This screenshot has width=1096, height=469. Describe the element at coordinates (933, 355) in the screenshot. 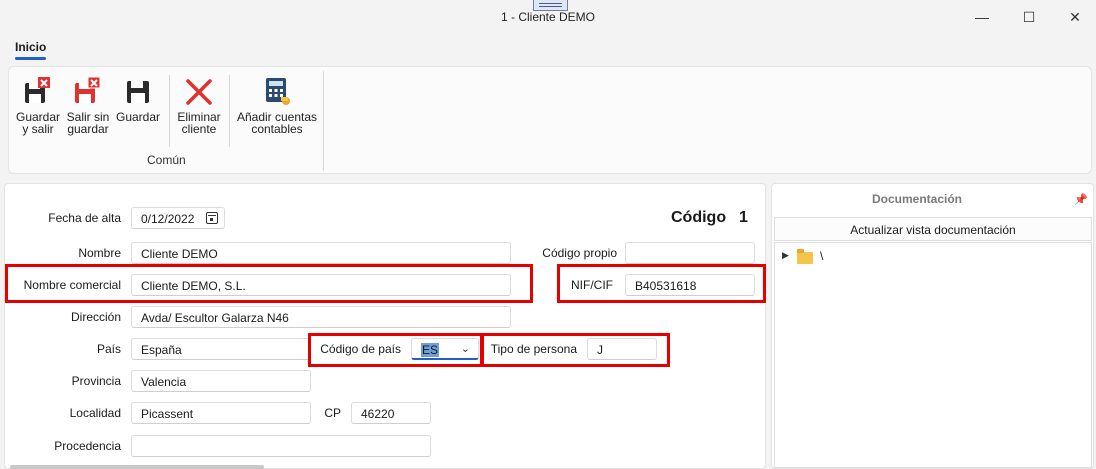

I see `documentation-tree: ▶ \` at that location.